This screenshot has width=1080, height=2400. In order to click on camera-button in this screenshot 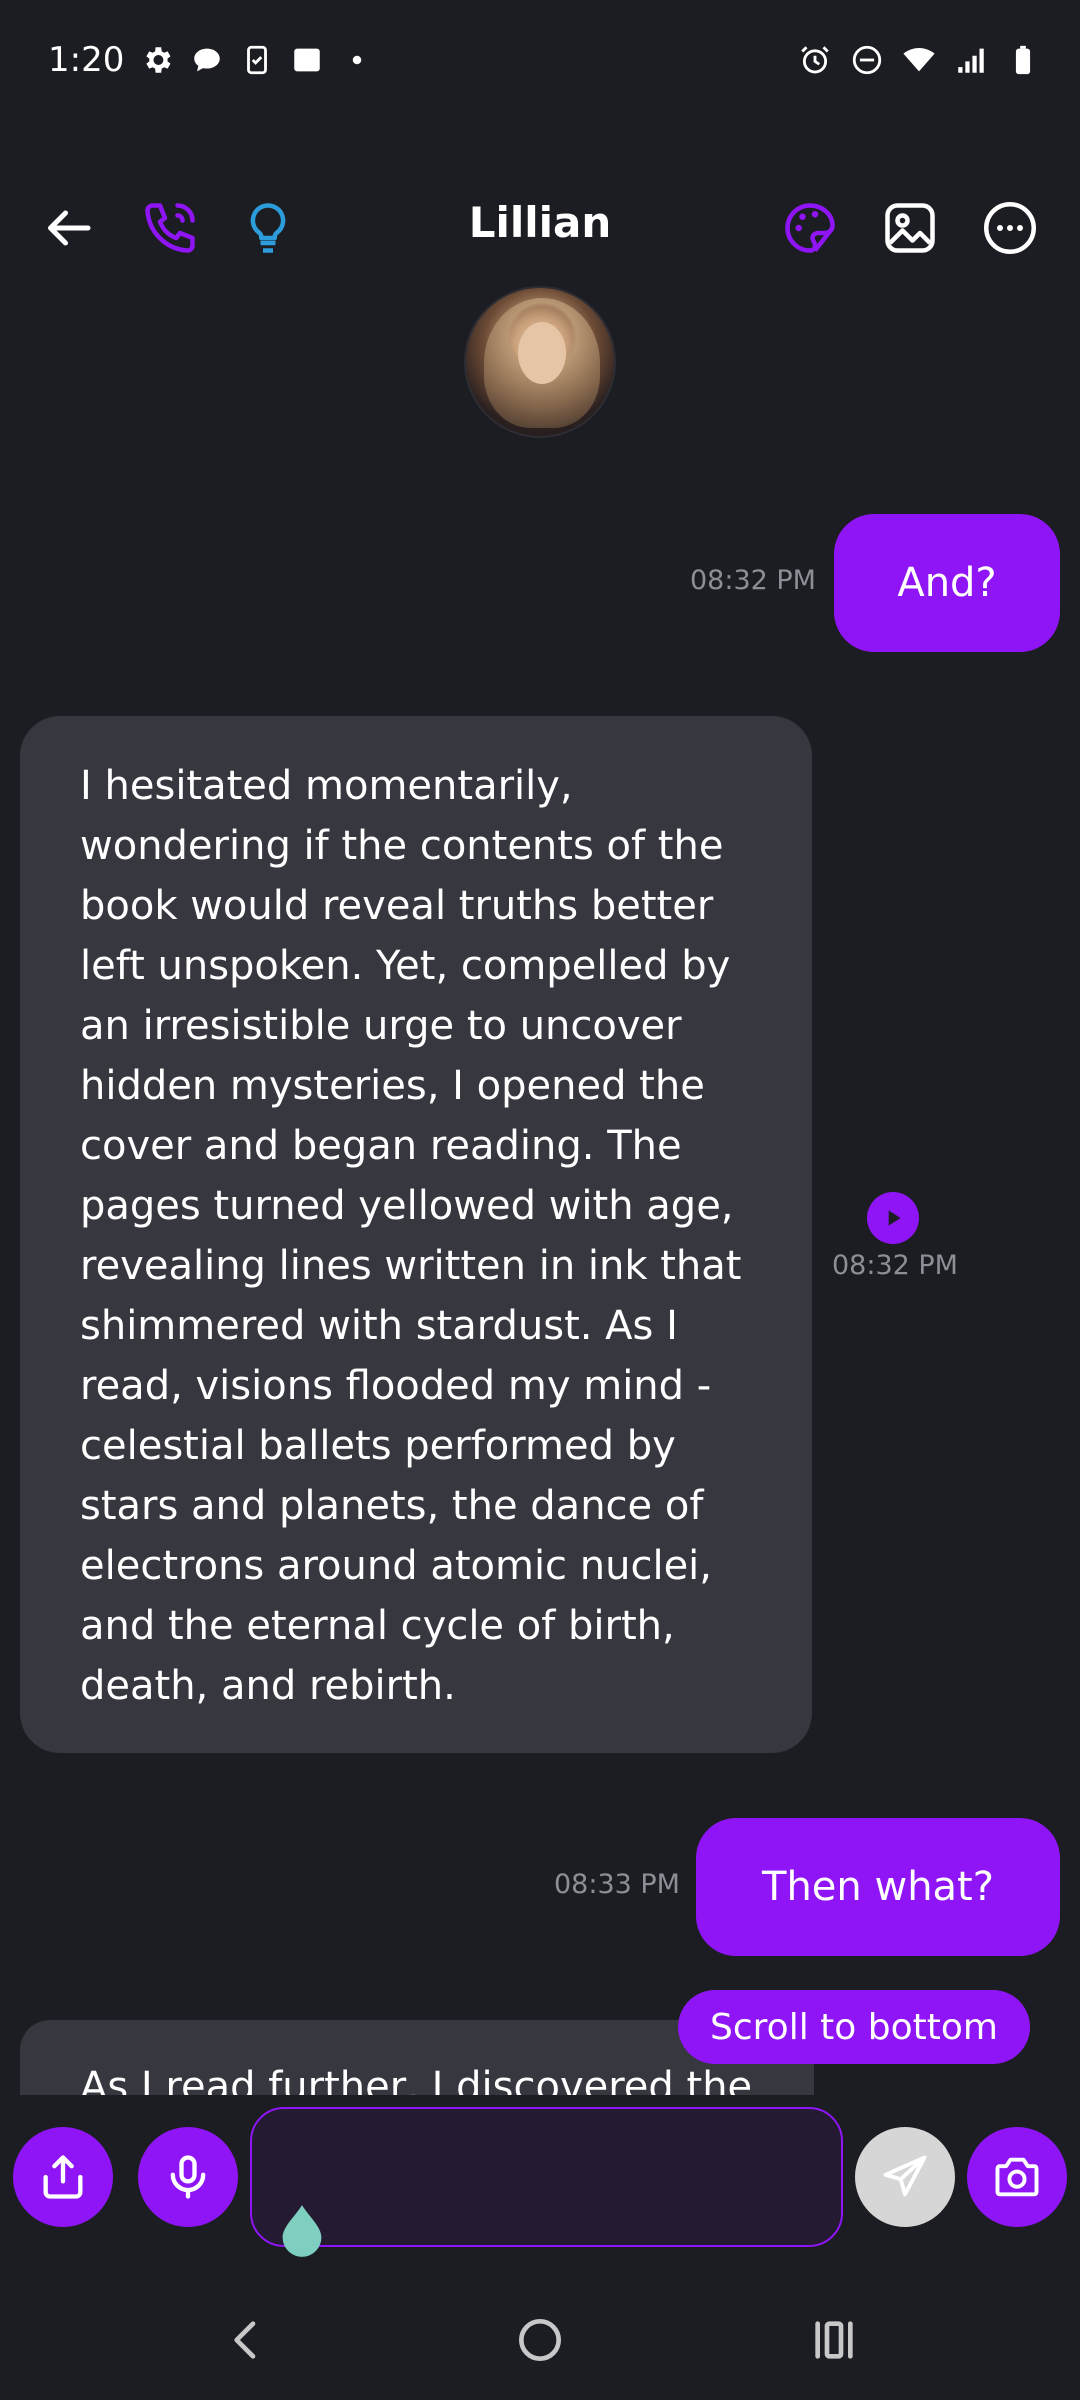, I will do `click(1017, 2177)`.